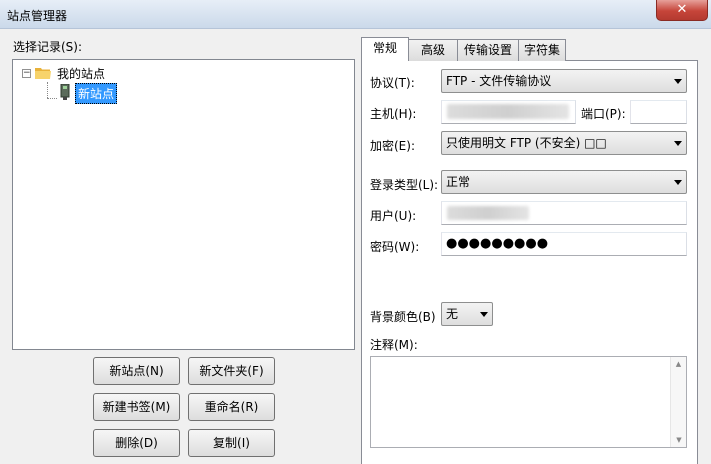  What do you see at coordinates (499, 81) in the screenshot?
I see `protocol-value: FTP - 文件传输协议` at bounding box center [499, 81].